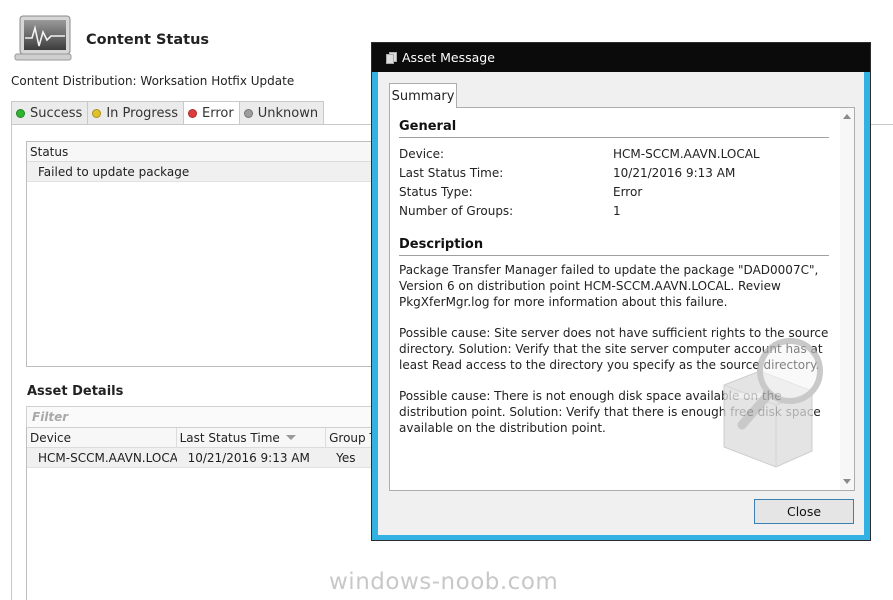  What do you see at coordinates (422, 153) in the screenshot?
I see `field-label: Device:` at bounding box center [422, 153].